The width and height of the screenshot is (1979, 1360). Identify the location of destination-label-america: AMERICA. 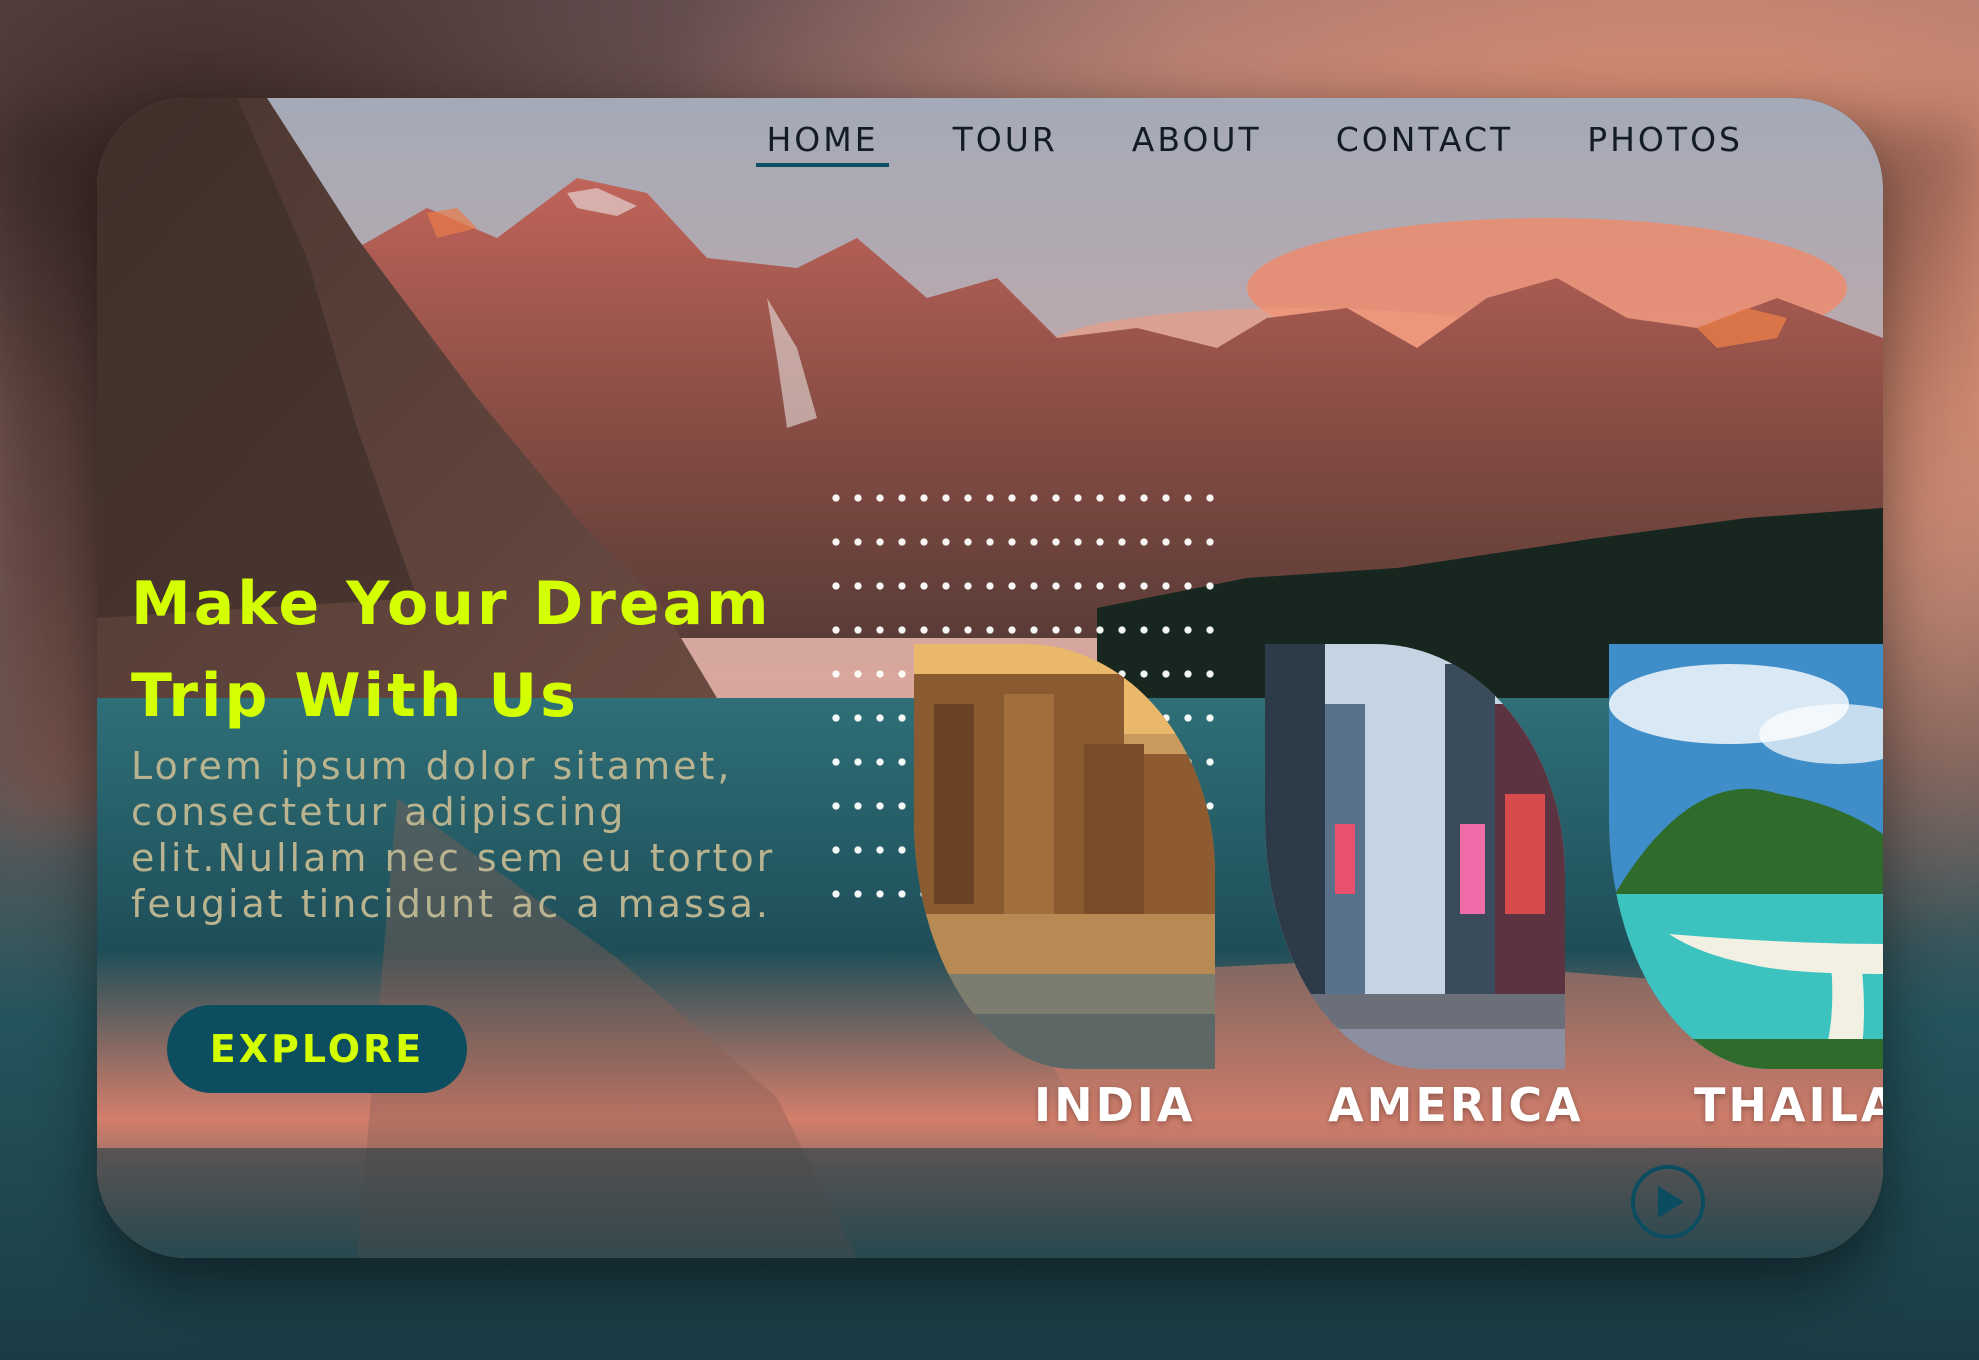
(1456, 1105).